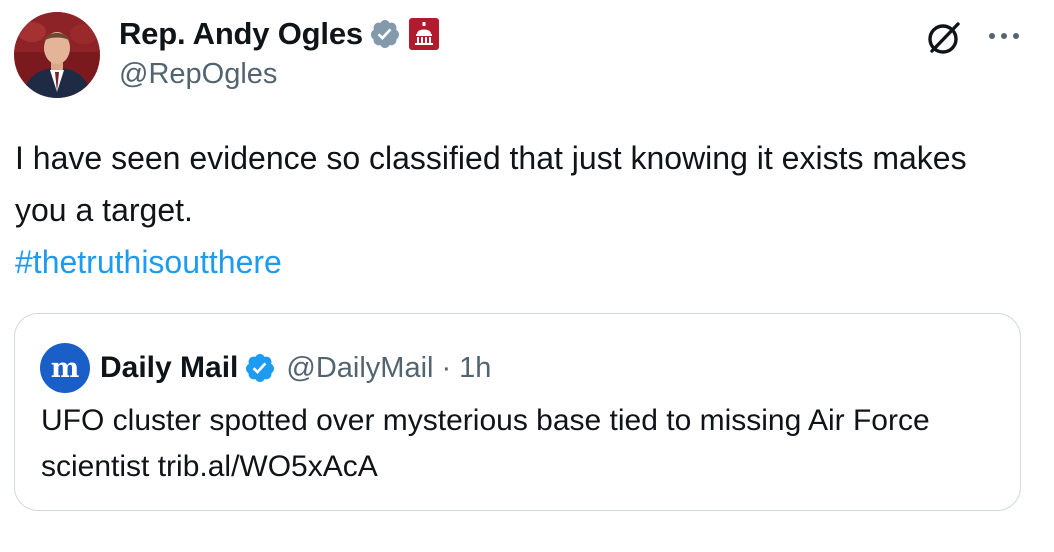 Image resolution: width=1054 pixels, height=552 pixels. Describe the element at coordinates (944, 38) in the screenshot. I see `grok-icon` at that location.